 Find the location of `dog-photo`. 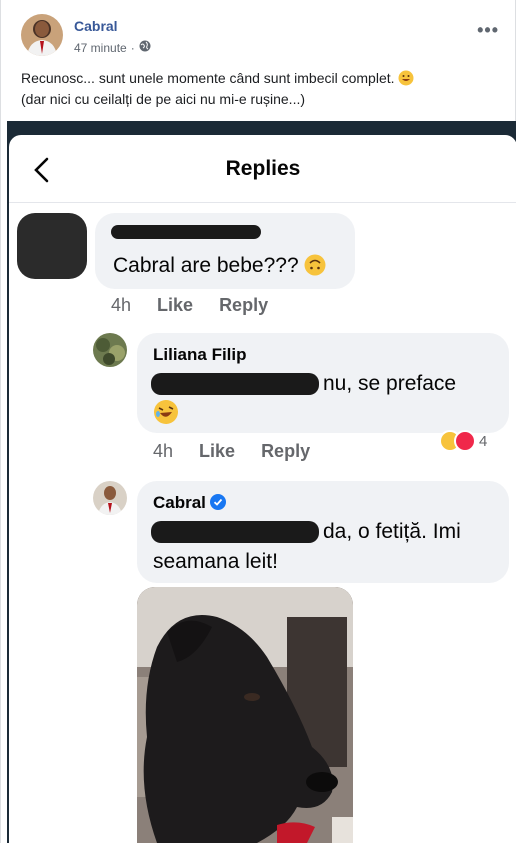

dog-photo is located at coordinates (245, 715).